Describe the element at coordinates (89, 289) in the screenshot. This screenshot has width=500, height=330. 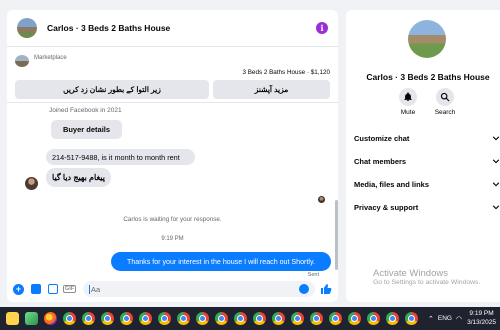
I see `text-caret` at that location.